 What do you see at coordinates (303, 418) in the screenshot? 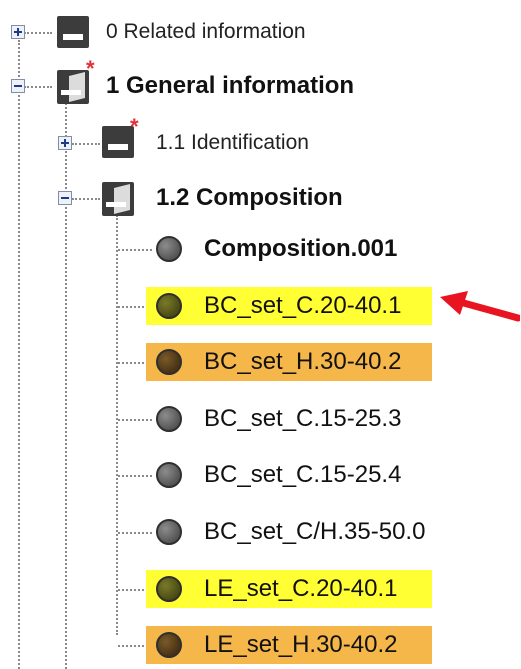
I see `list-item-label: BC_set_C.15-25.3` at bounding box center [303, 418].